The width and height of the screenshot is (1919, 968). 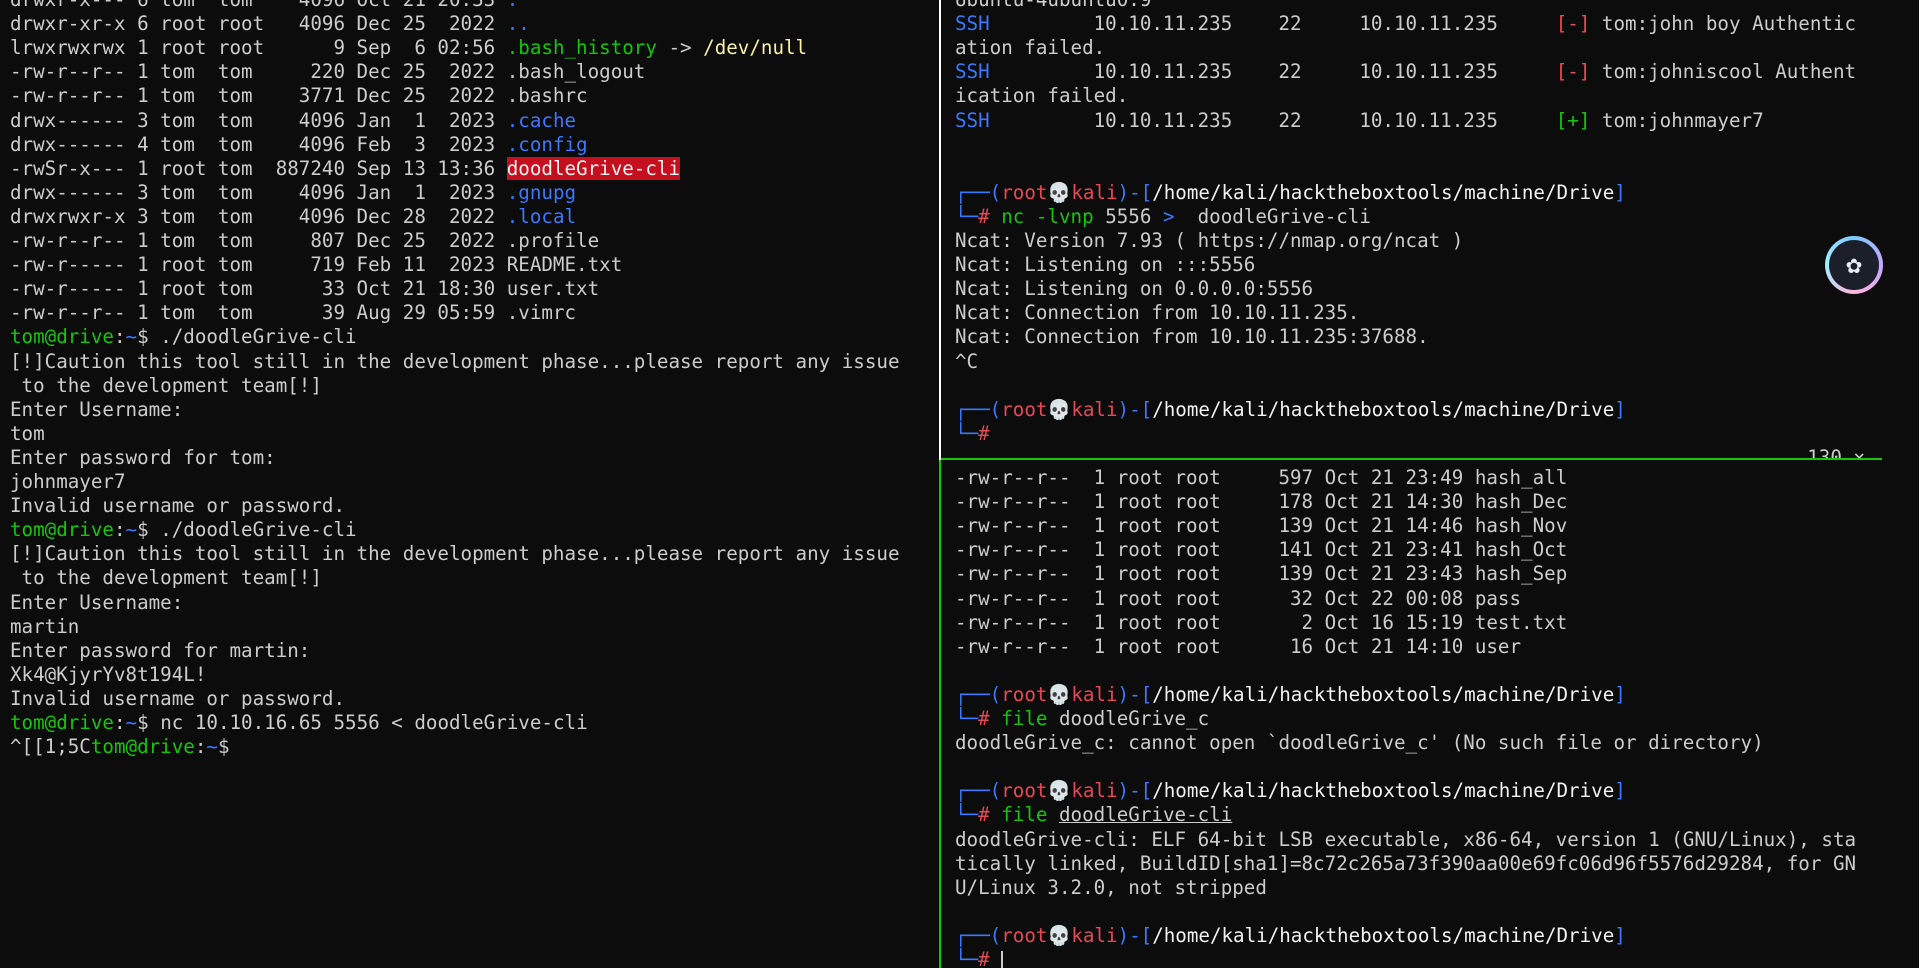 I want to click on pane-divider-vertical, so click(x=940, y=230).